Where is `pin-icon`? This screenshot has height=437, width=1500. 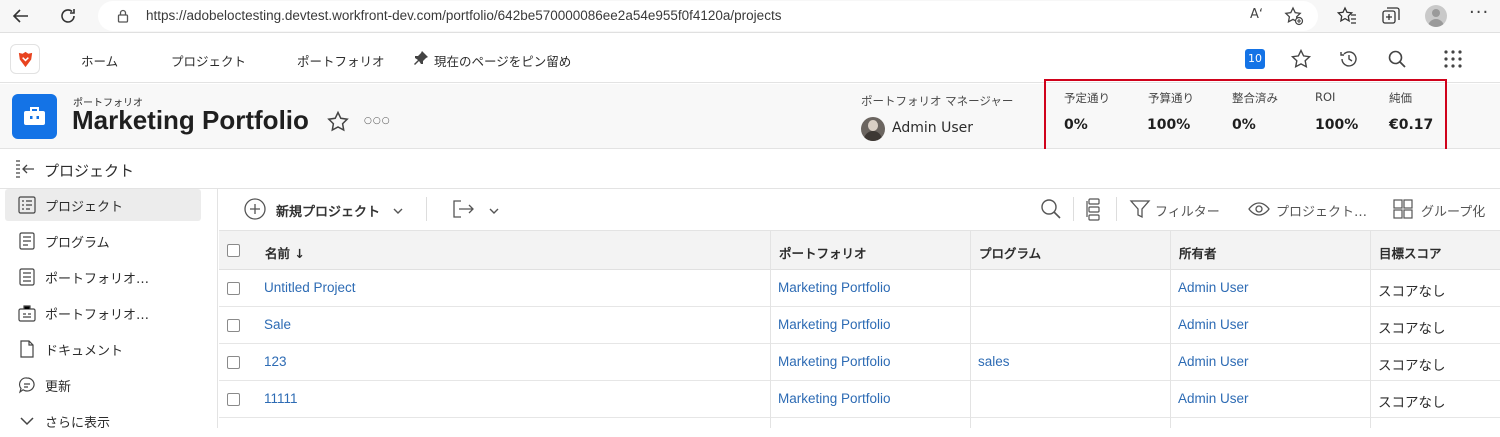 pin-icon is located at coordinates (421, 58).